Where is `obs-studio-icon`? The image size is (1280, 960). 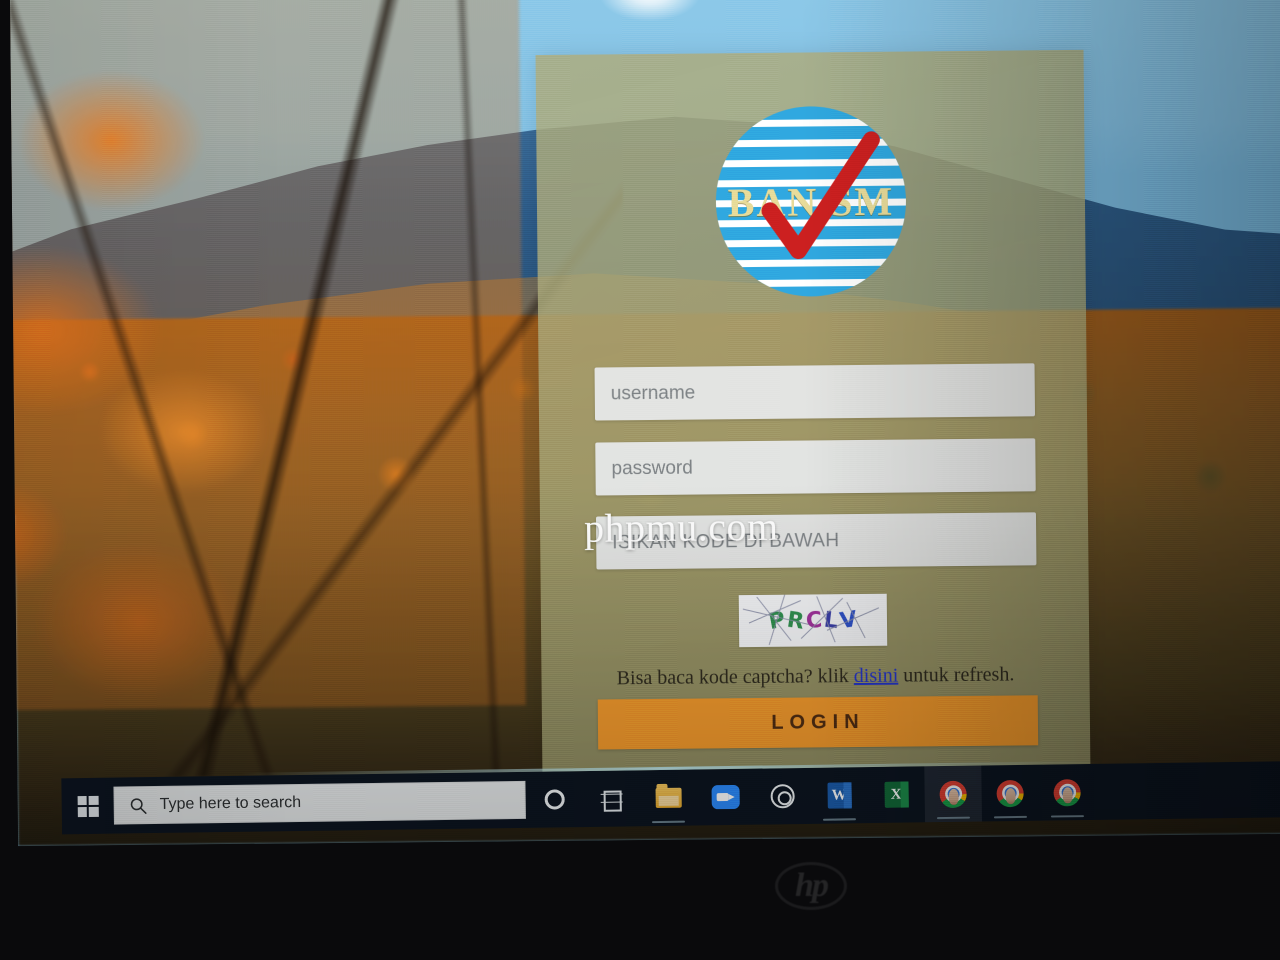 obs-studio-icon is located at coordinates (782, 796).